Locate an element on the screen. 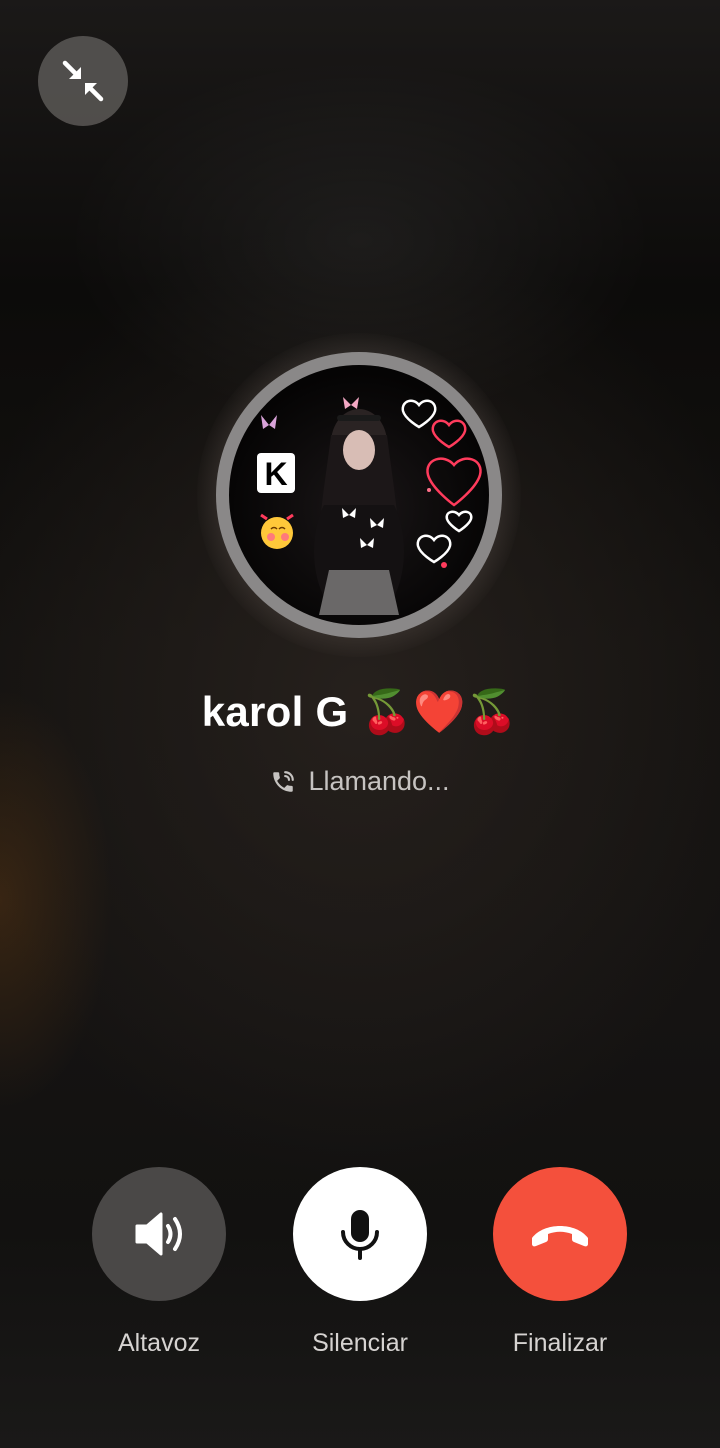 This screenshot has width=720, height=1448. minimize-button is located at coordinates (83, 81).